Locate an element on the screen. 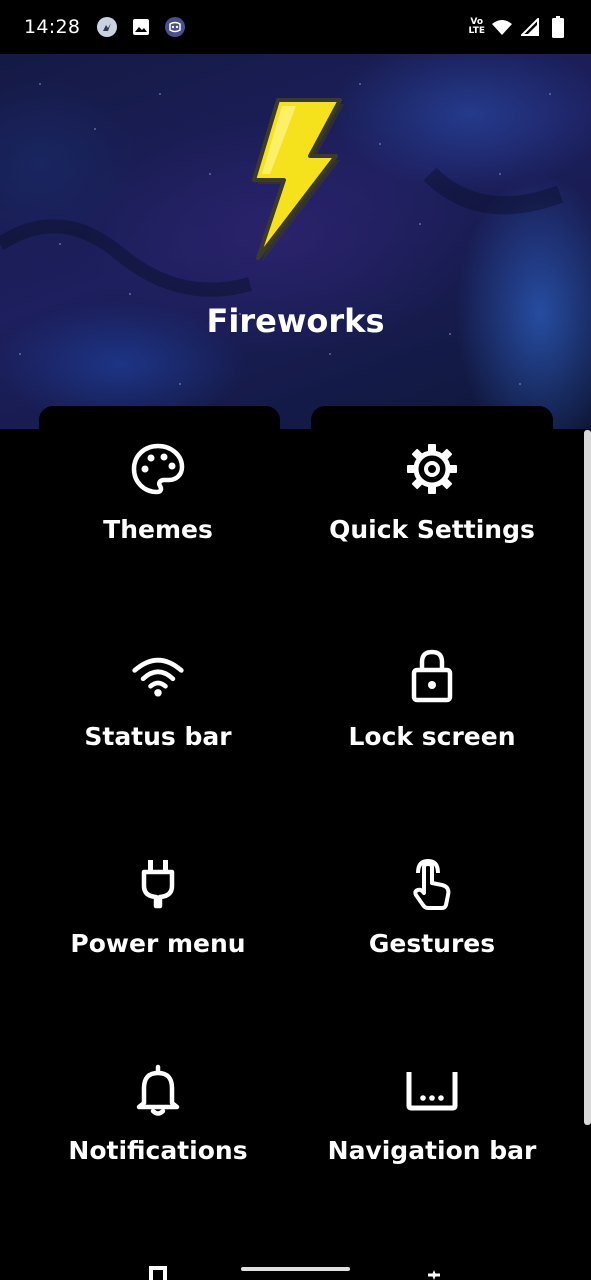 This screenshot has height=1280, width=591. bell-icon is located at coordinates (158, 1090).